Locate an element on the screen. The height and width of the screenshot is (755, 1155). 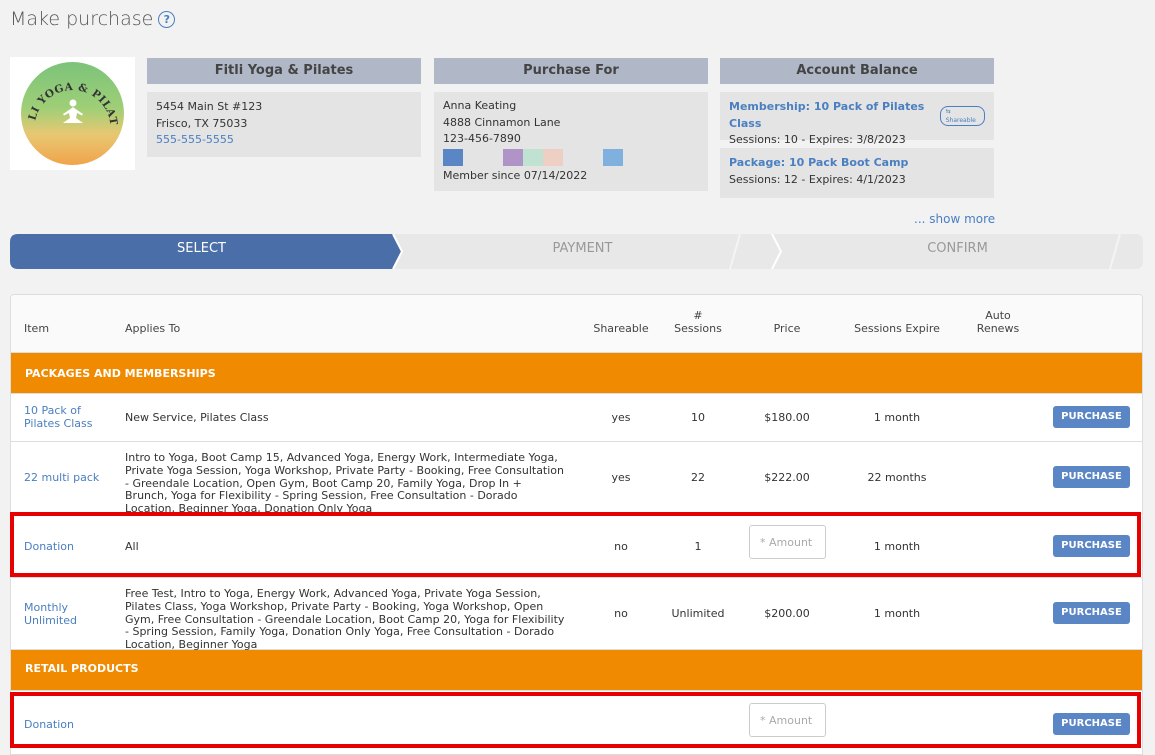
page-title: Make purchase ? is located at coordinates (93, 19).